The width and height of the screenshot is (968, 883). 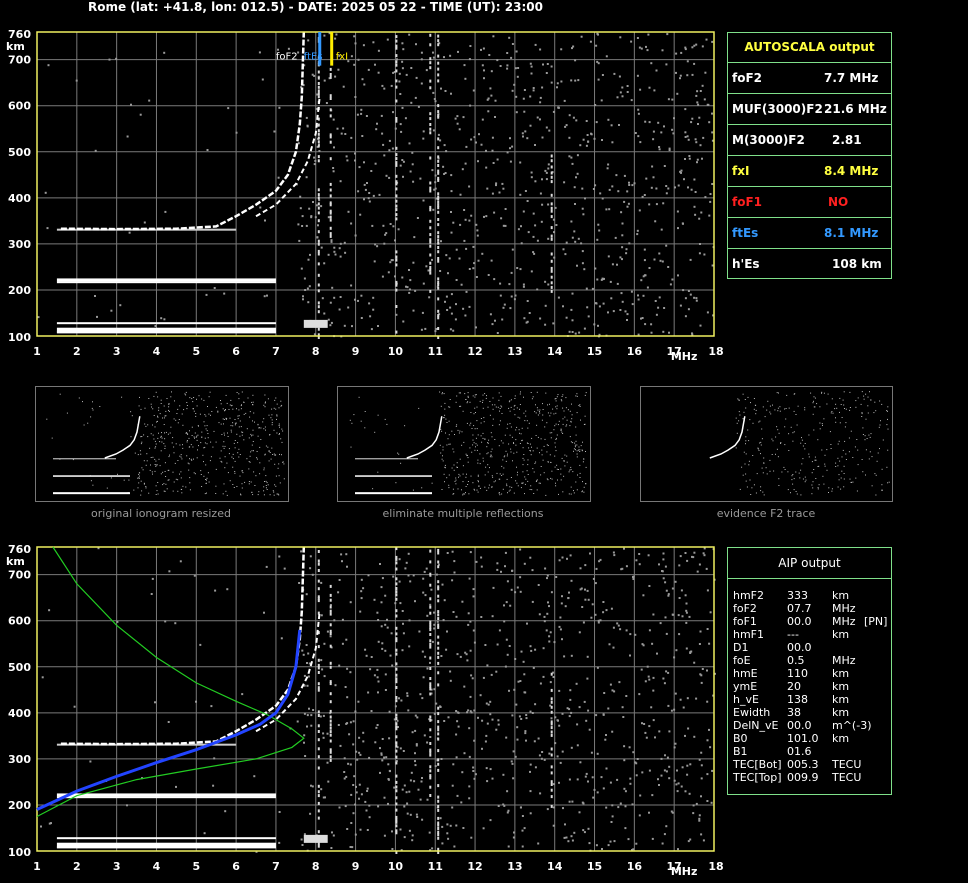 What do you see at coordinates (117, 351) in the screenshot?
I see `x-tick-label: 3` at bounding box center [117, 351].